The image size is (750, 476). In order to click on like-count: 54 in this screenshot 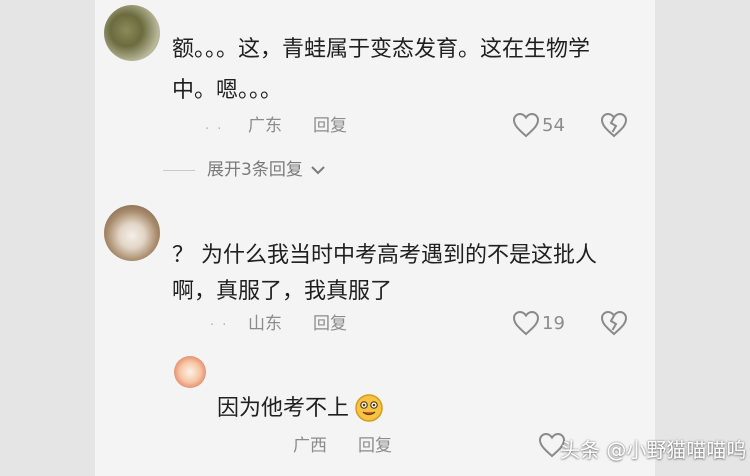, I will do `click(553, 125)`.